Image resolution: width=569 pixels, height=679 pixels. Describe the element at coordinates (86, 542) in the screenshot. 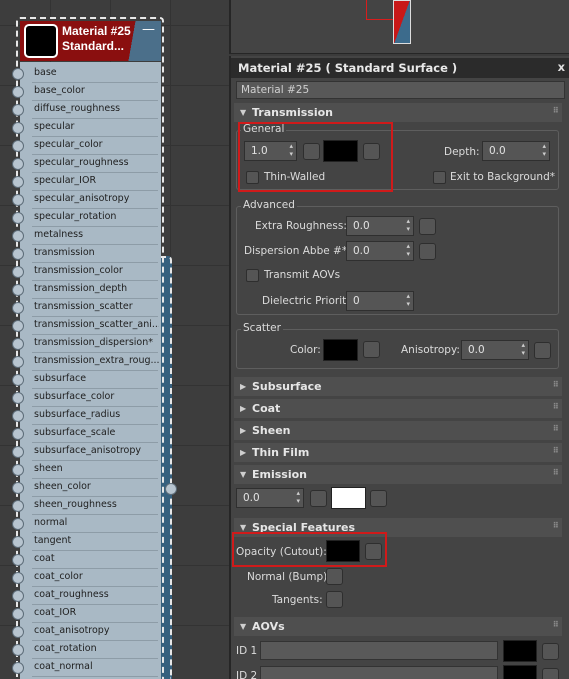

I see `node-slot: tangent` at that location.